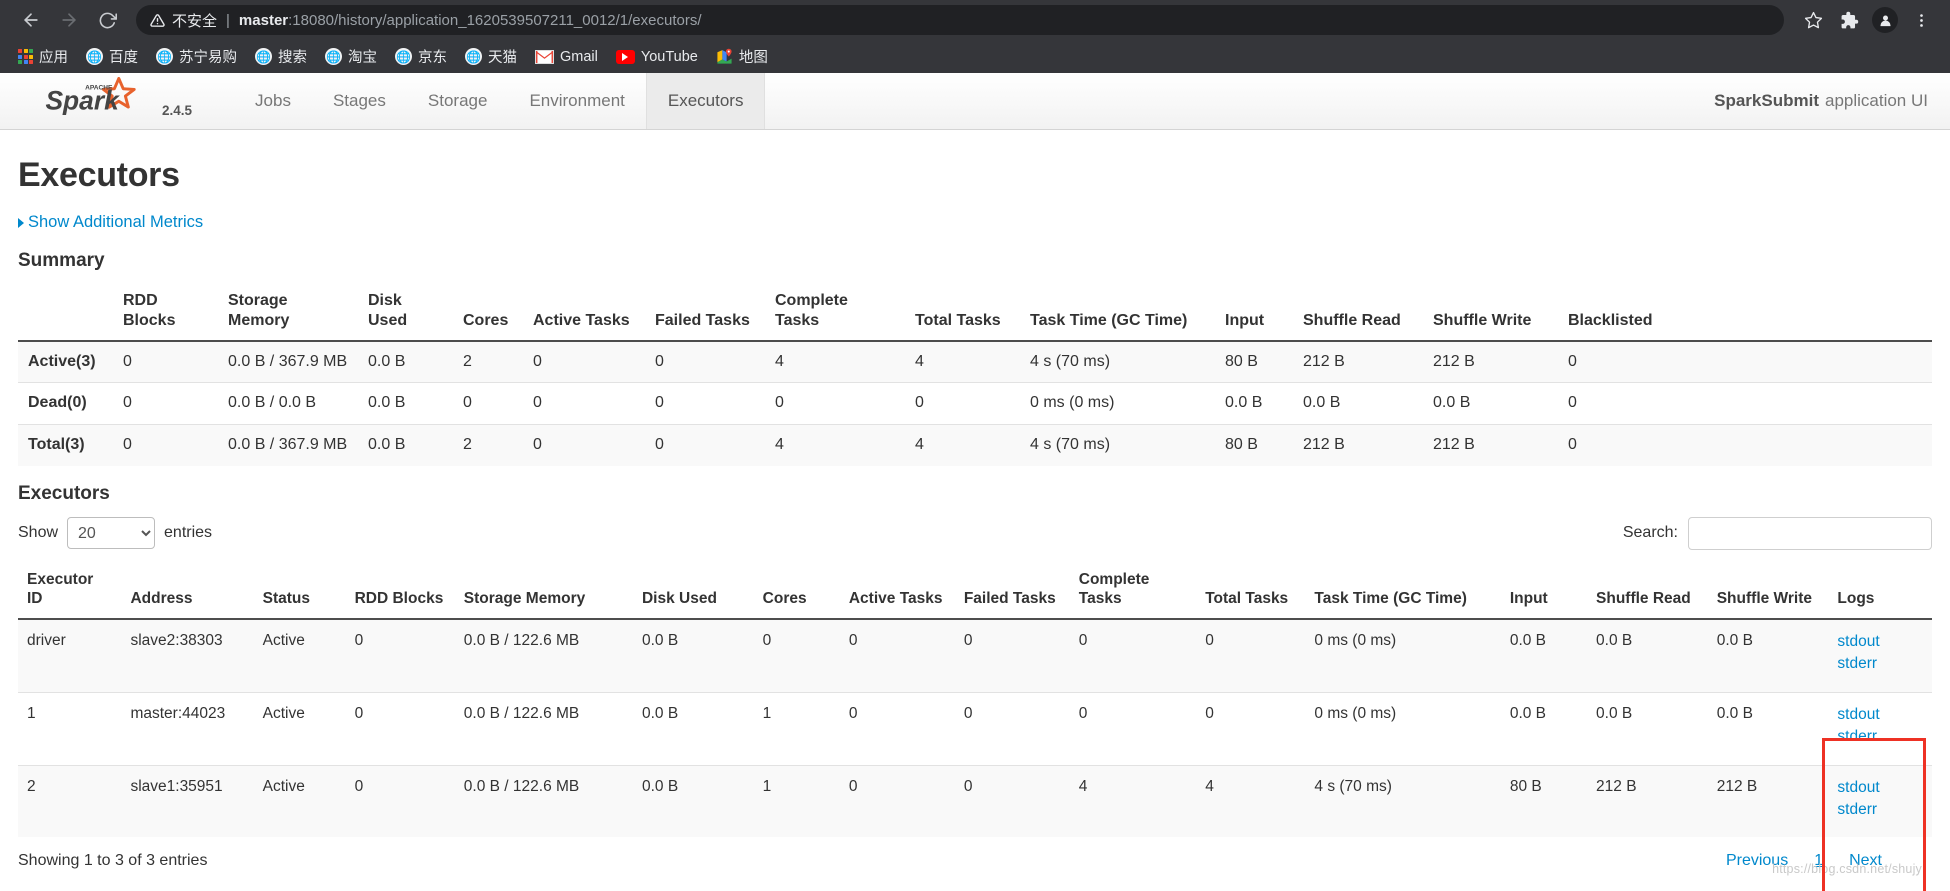 The image size is (1950, 891). Describe the element at coordinates (753, 58) in the screenshot. I see `bookmark-label: 地图` at that location.